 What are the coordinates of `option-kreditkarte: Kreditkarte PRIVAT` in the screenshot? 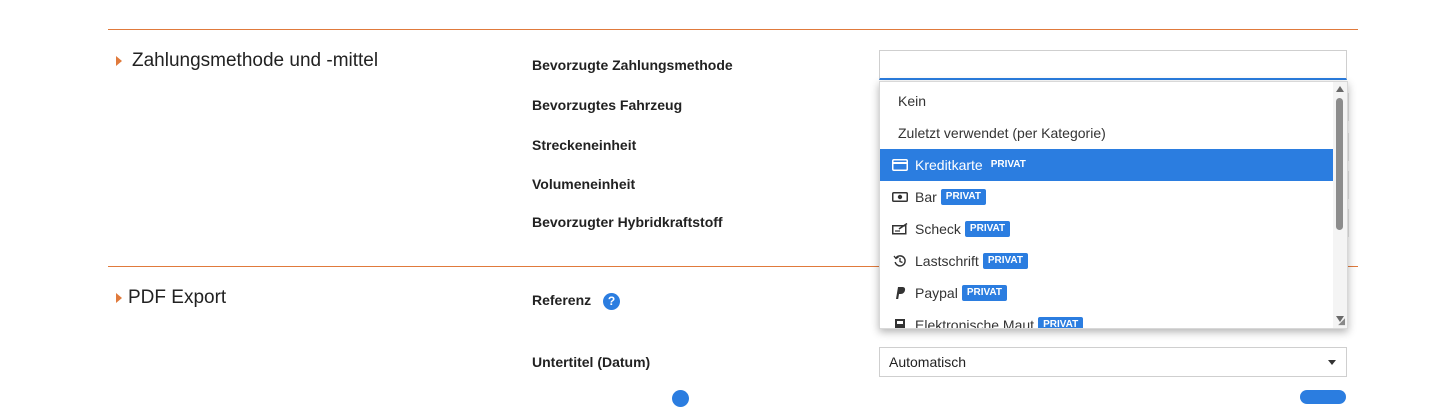 It's located at (1107, 165).